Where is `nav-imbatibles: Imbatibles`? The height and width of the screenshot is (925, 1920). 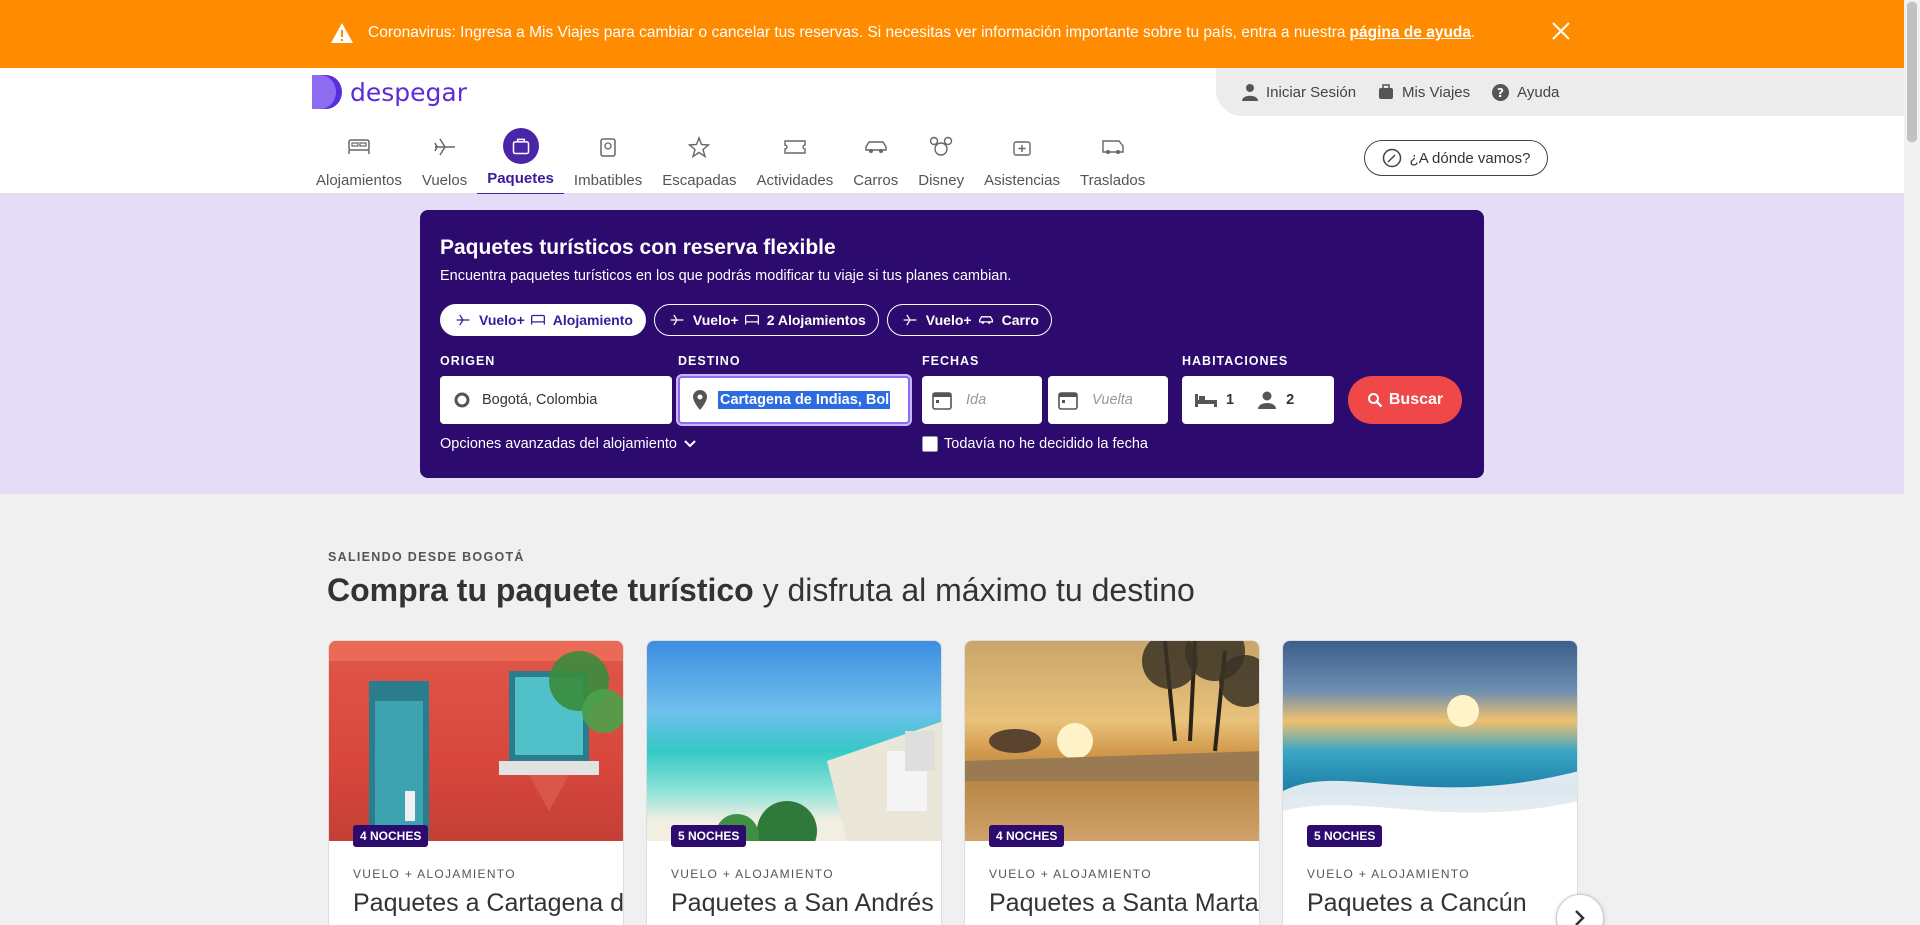 nav-imbatibles: Imbatibles is located at coordinates (608, 161).